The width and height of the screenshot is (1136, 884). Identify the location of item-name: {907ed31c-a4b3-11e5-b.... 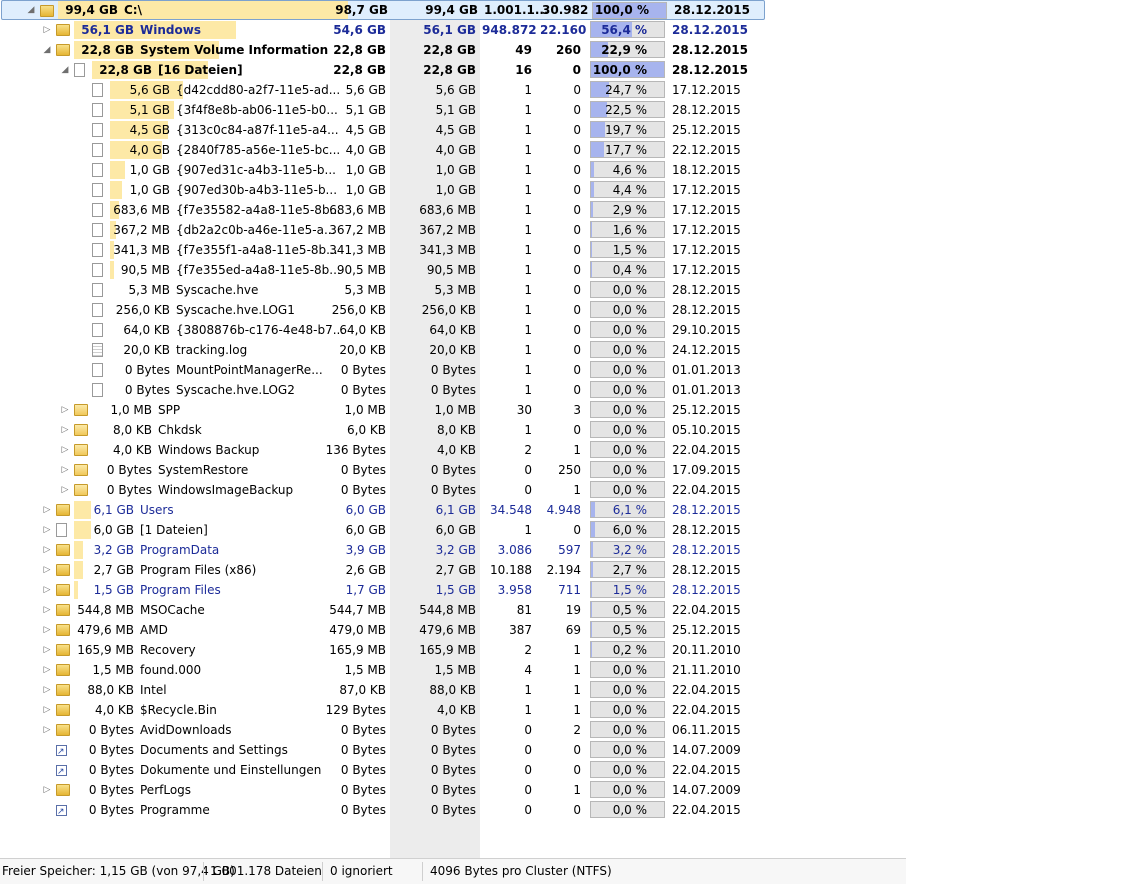
(256, 170).